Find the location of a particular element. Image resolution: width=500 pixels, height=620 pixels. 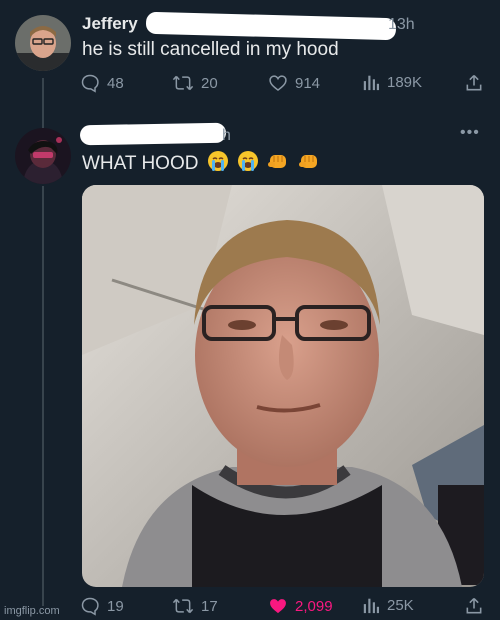

retweet-count: 17 is located at coordinates (209, 606).